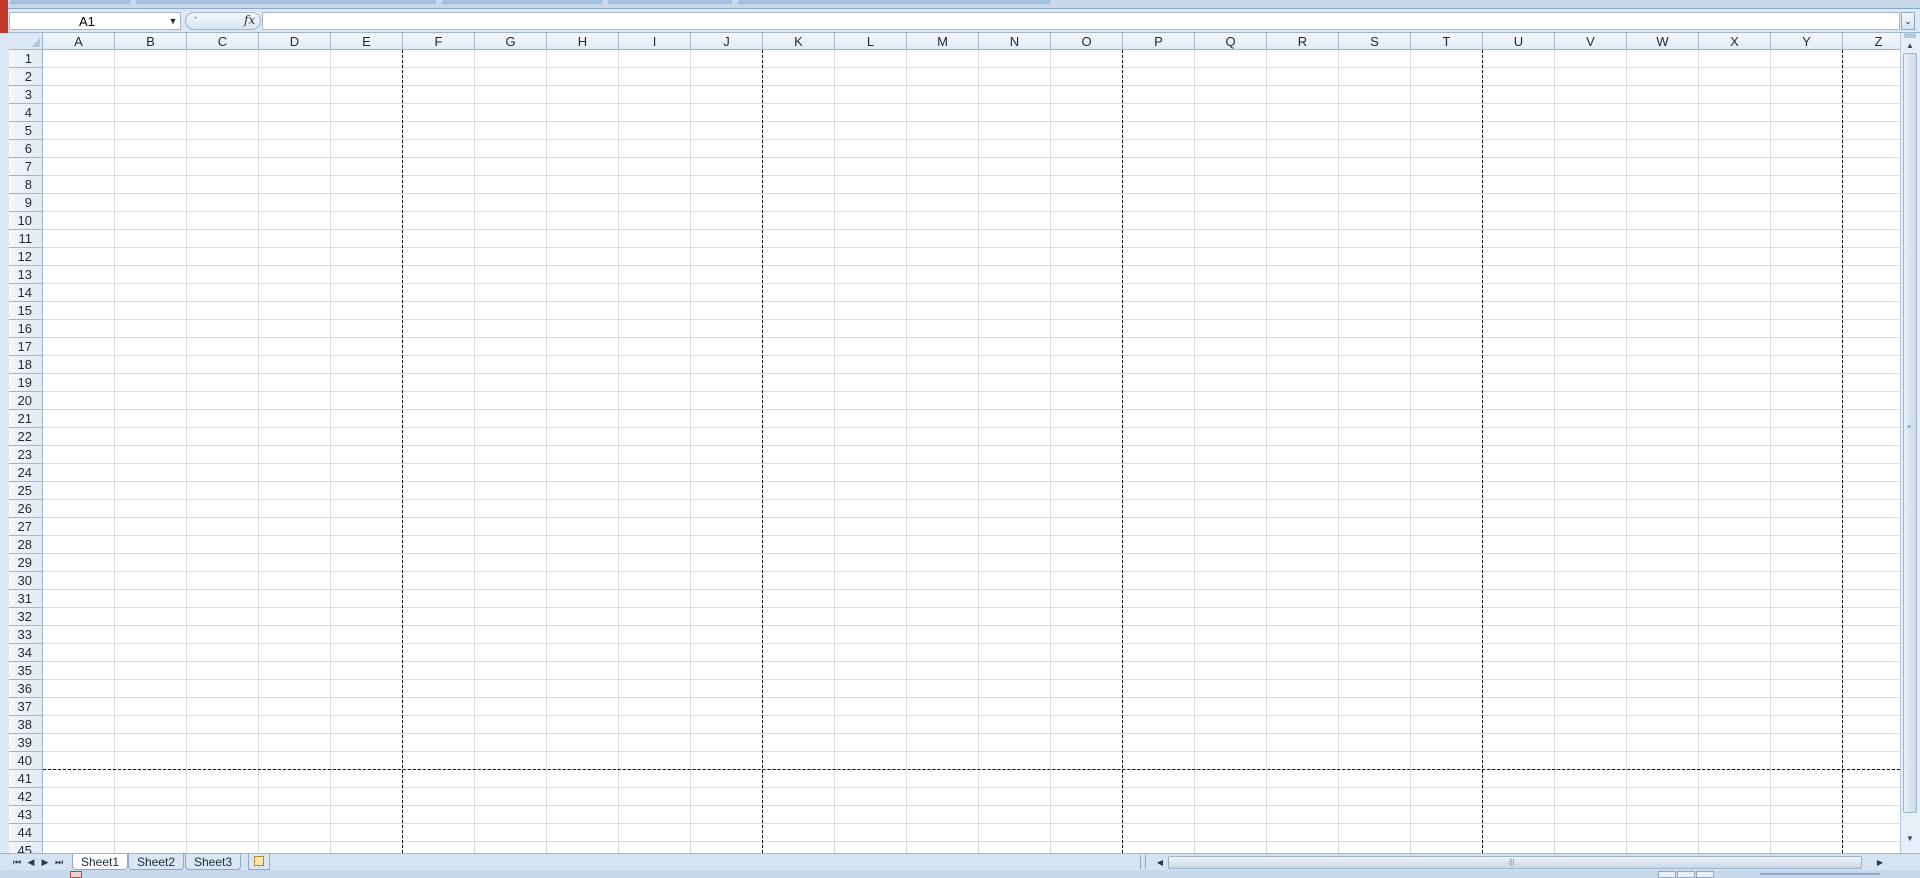 The image size is (1920, 878). Describe the element at coordinates (655, 41) in the screenshot. I see `column-header-i: I` at that location.